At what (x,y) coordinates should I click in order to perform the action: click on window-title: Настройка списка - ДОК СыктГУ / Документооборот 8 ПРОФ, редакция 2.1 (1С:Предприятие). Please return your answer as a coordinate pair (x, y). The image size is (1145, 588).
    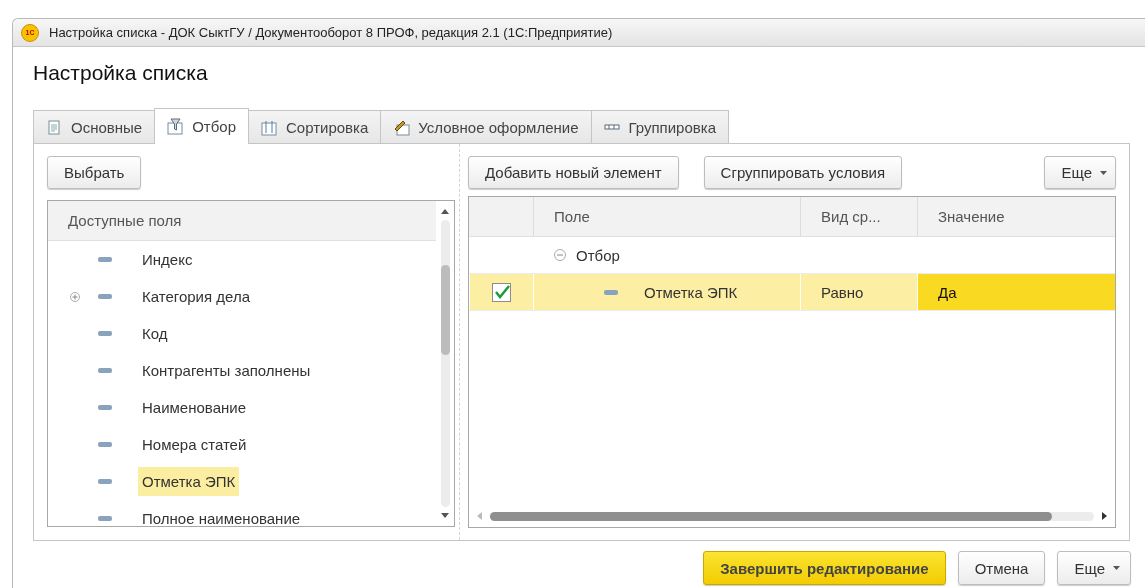
    Looking at the image, I should click on (331, 32).